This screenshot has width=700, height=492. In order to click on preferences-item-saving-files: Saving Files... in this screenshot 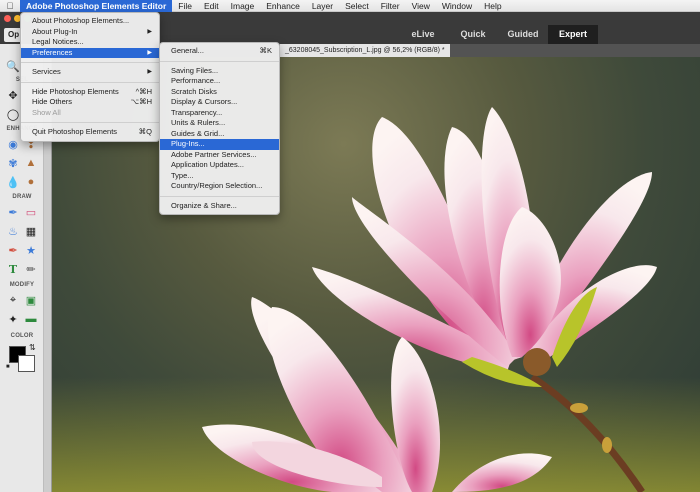, I will do `click(219, 71)`.